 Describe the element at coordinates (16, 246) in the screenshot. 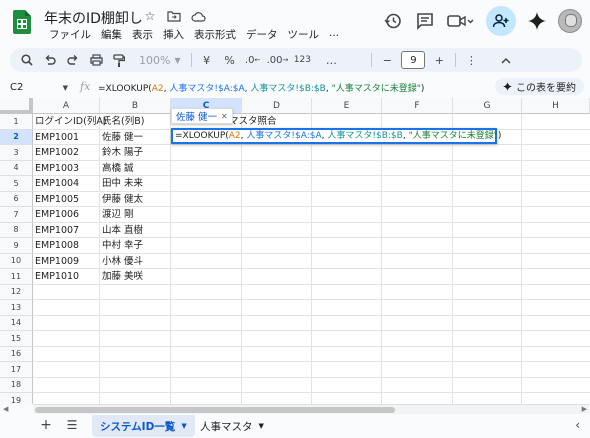

I see `row-header-9: 9` at that location.